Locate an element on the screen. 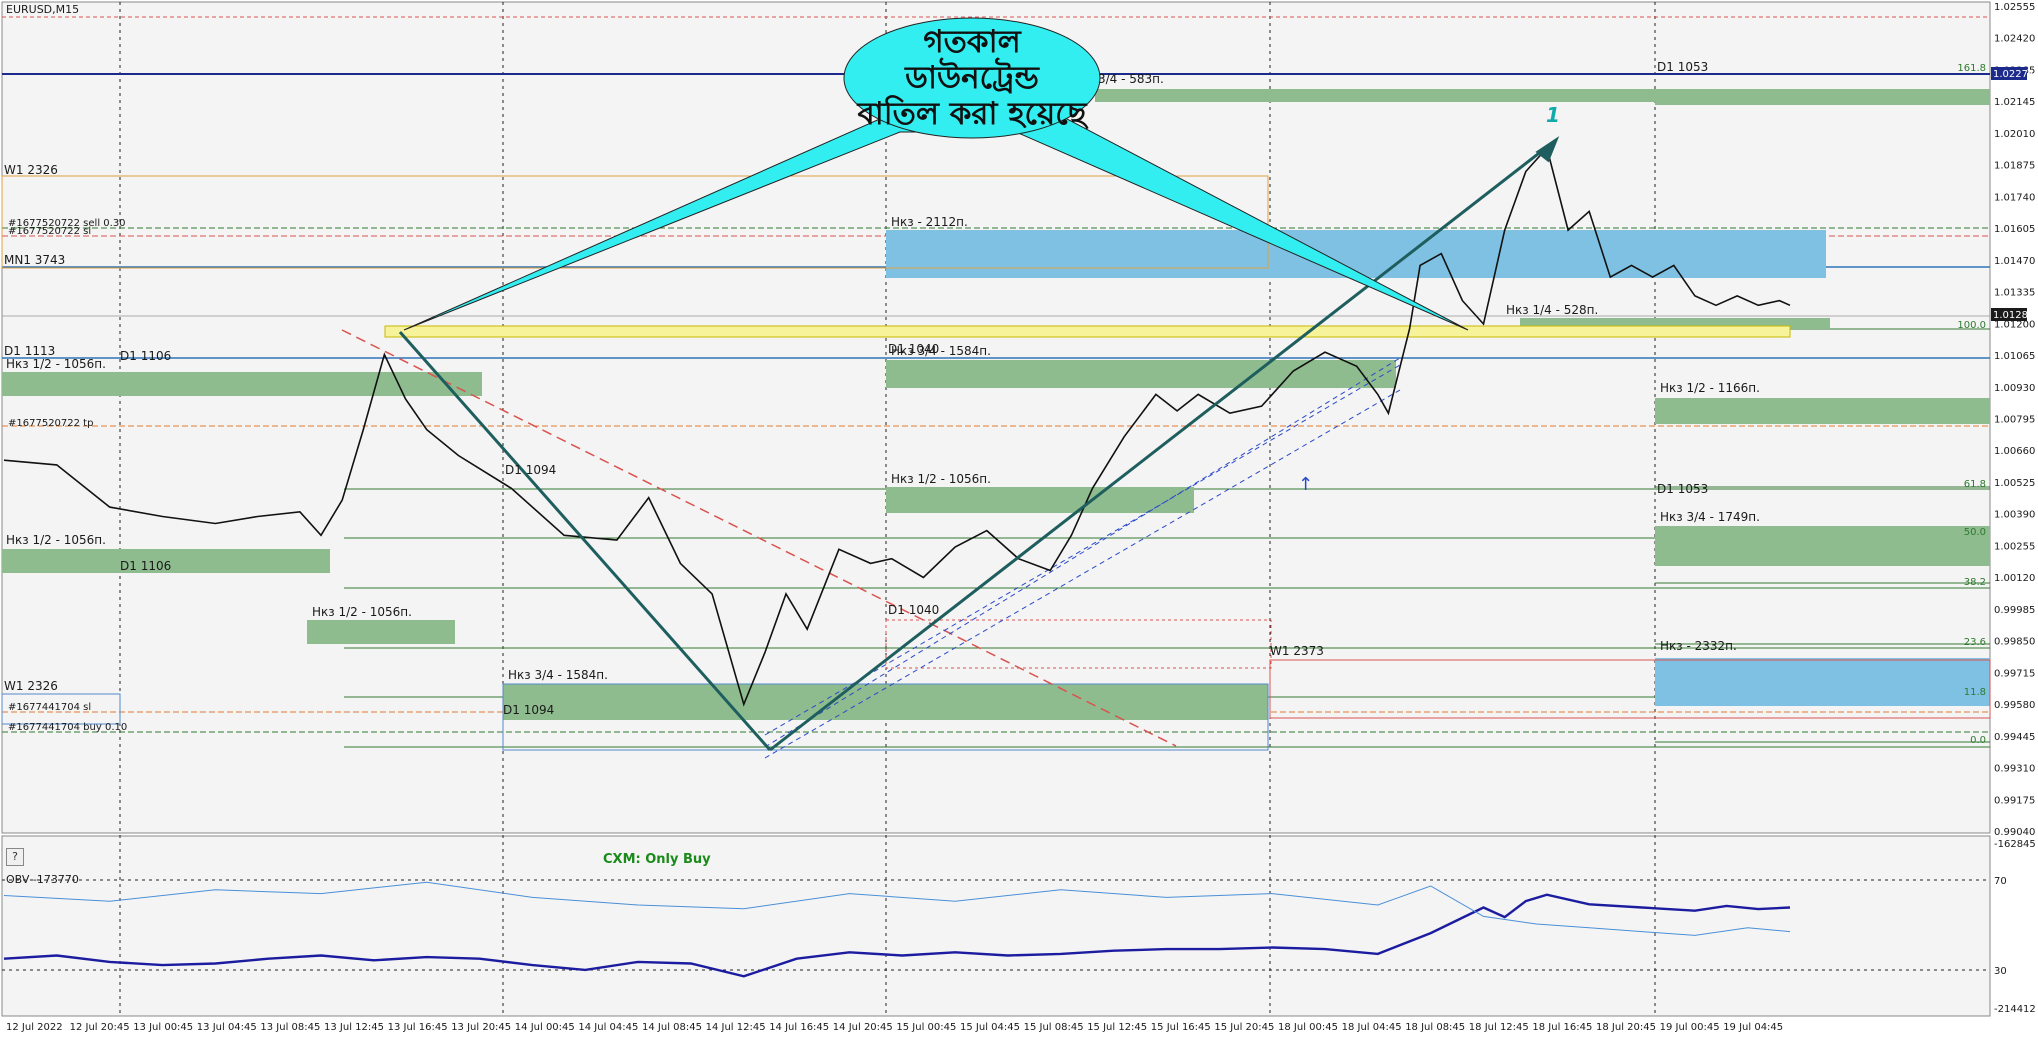 This screenshot has height=1045, width=2038. price-tick-label: 1.02010 is located at coordinates (2014, 134).